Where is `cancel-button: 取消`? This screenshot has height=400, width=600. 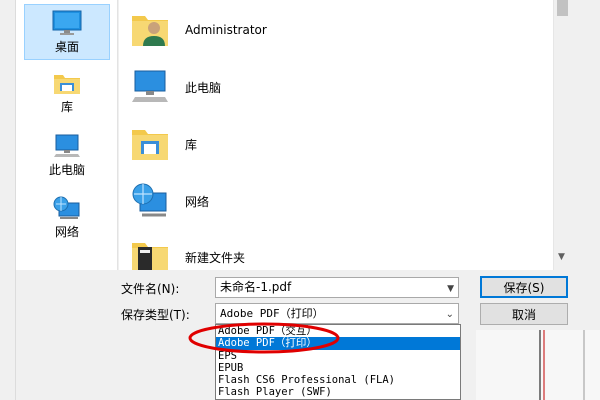 cancel-button: 取消 is located at coordinates (524, 314).